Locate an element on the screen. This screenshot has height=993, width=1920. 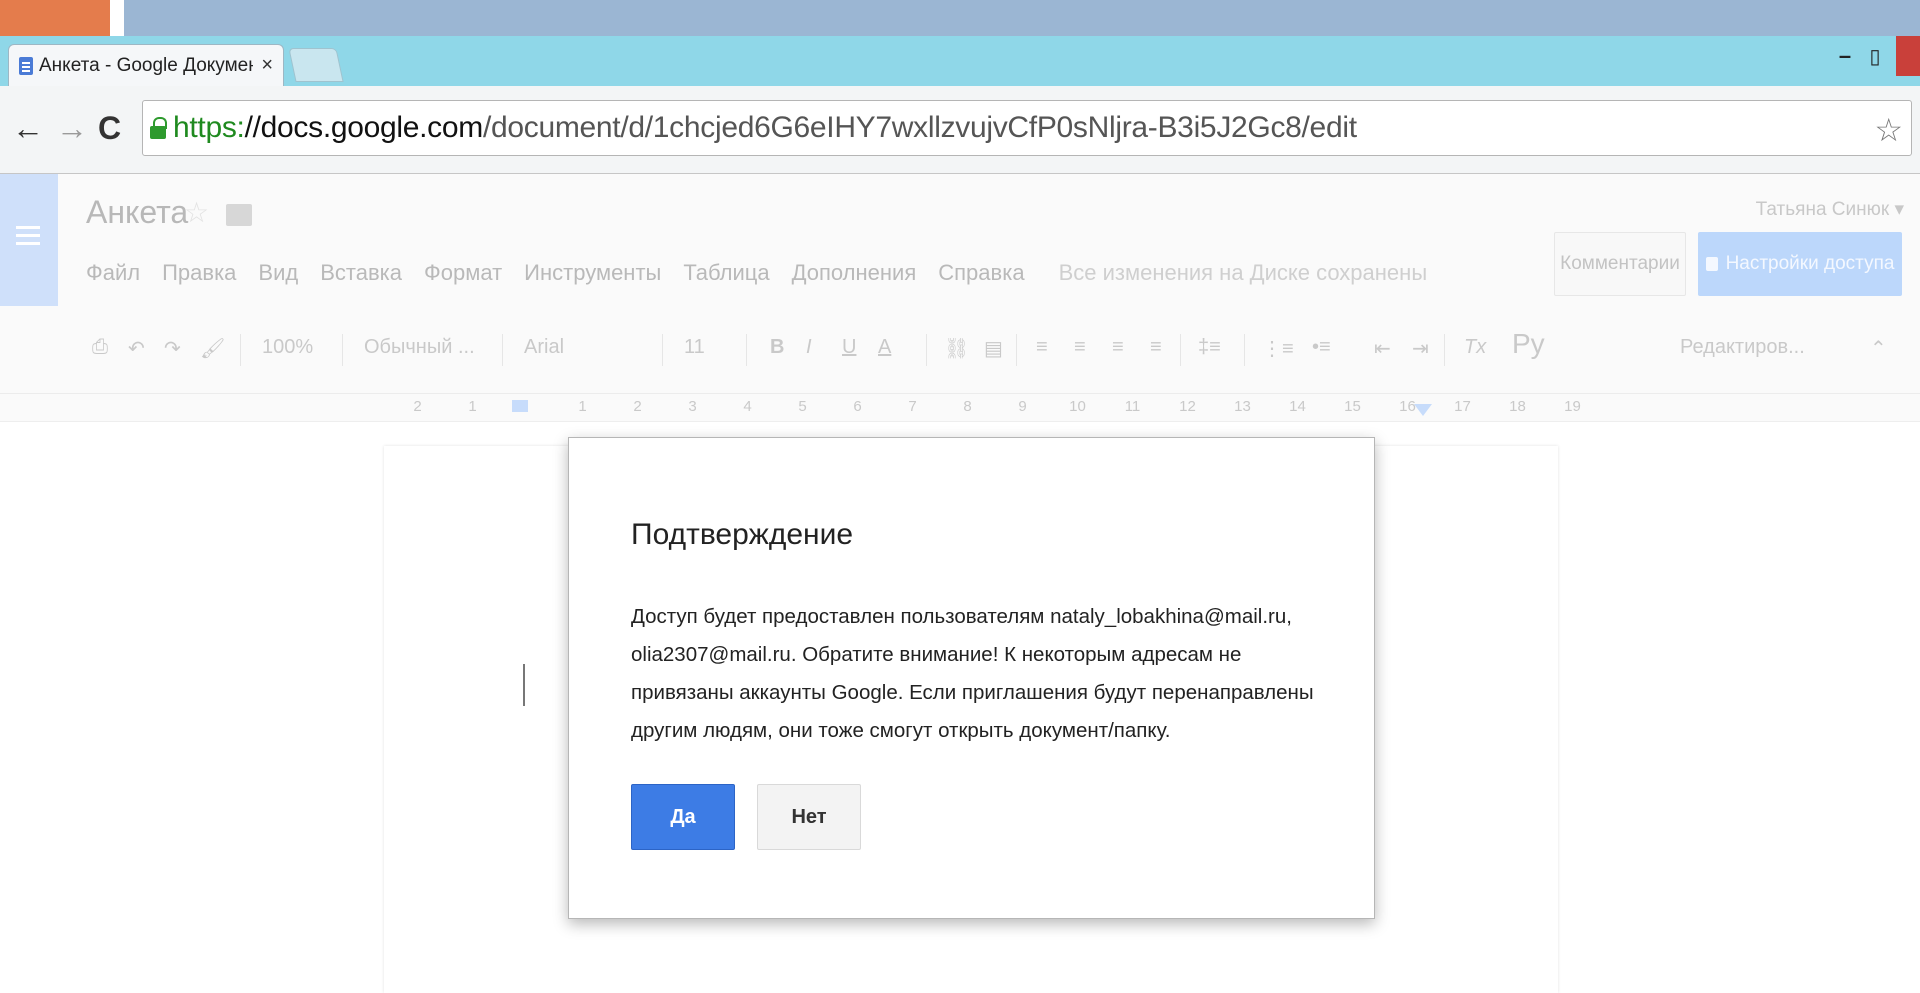
align-left-button: ≡ is located at coordinates (1042, 347).